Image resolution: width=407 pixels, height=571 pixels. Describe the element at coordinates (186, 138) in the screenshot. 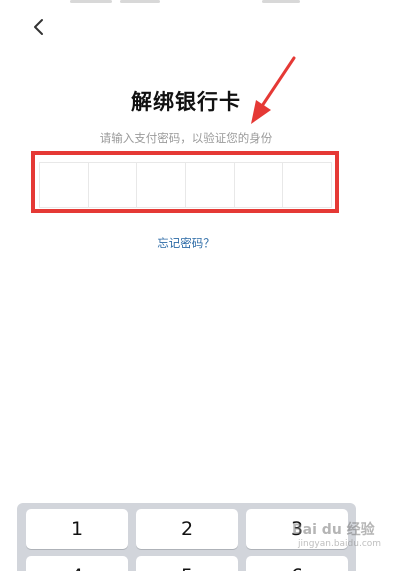

I see `password-prompt: 请输入支付密码，以验证您的身份` at that location.